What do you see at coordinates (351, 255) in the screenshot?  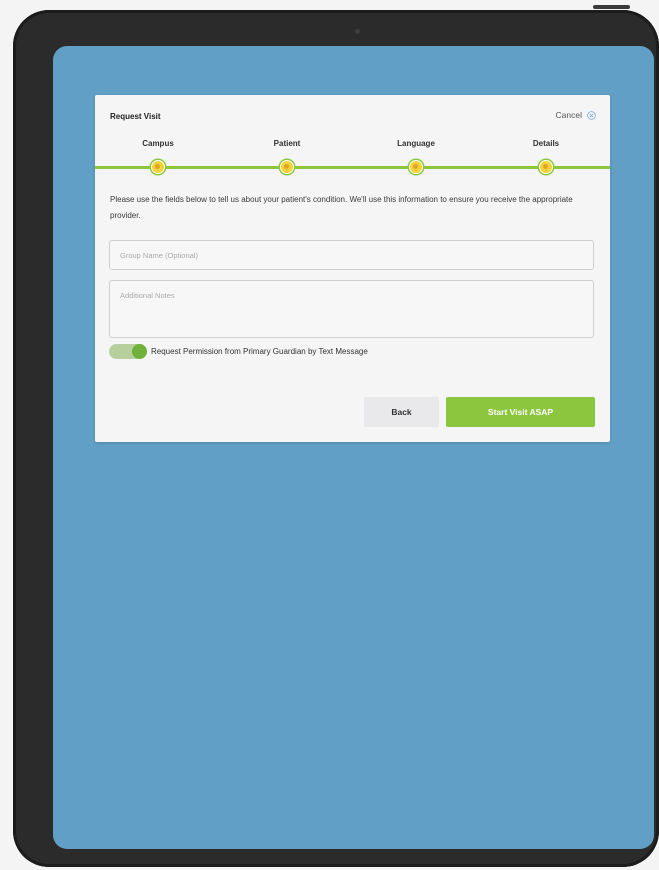 I see `group-name-input` at bounding box center [351, 255].